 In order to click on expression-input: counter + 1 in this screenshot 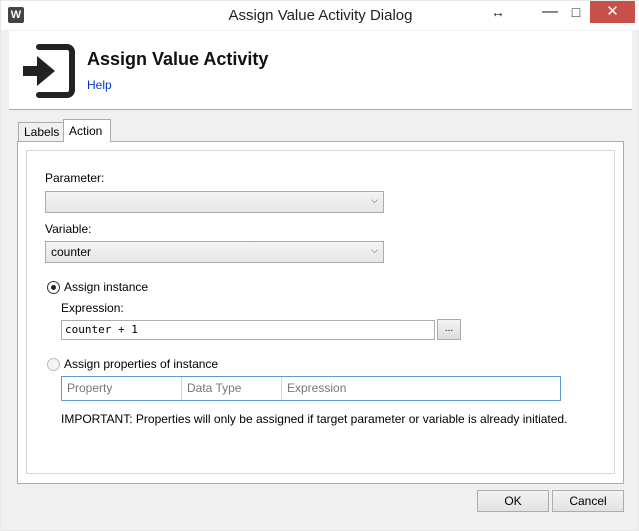, I will do `click(248, 330)`.